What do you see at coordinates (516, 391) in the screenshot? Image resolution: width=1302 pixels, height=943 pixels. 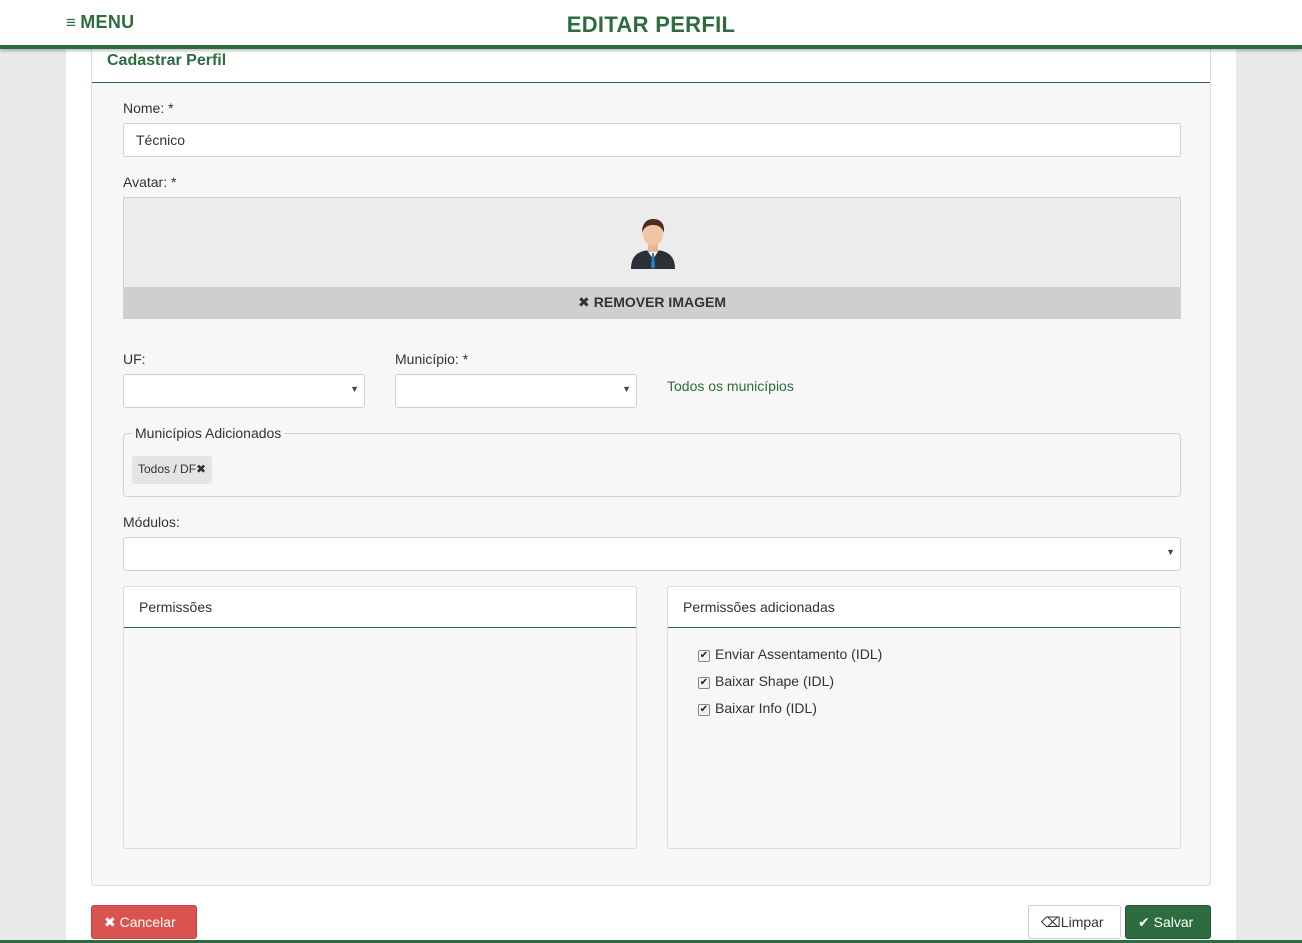 I see `municipio-select: ▼` at bounding box center [516, 391].